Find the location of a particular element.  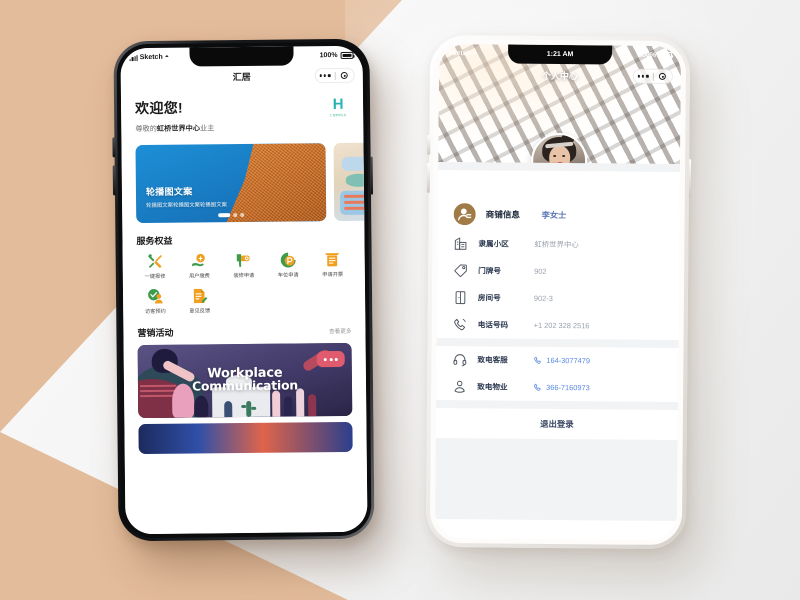

services-heading: 服务权益 is located at coordinates (154, 241).